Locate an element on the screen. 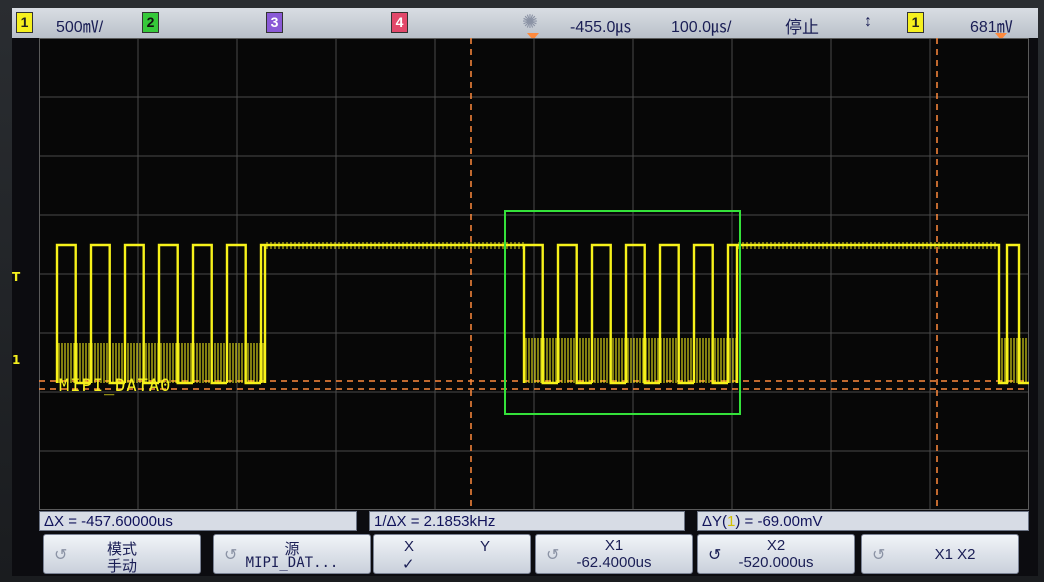 This screenshot has height=582, width=1044. x2-softkey: ↺ X2 -520.000us is located at coordinates (776, 554).